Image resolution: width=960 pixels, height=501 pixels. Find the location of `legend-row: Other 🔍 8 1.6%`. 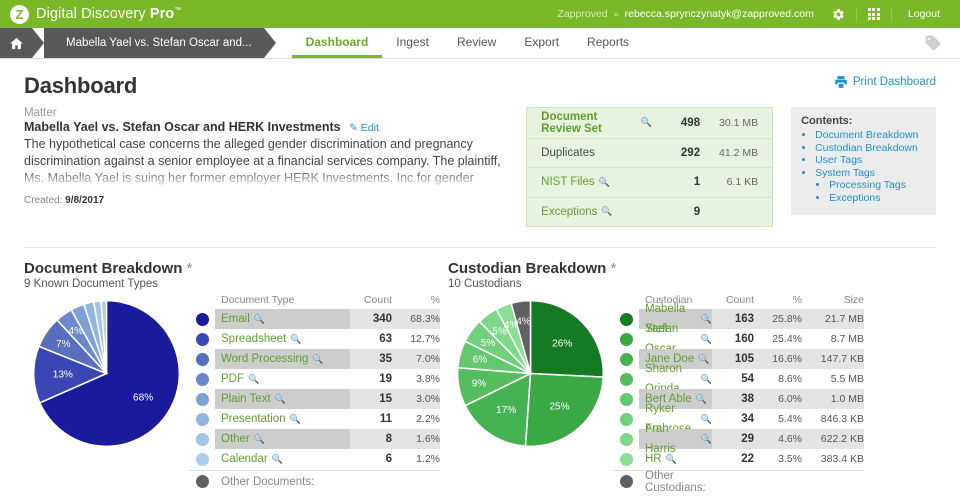

legend-row: Other 🔍 8 1.6% is located at coordinates (314, 439).